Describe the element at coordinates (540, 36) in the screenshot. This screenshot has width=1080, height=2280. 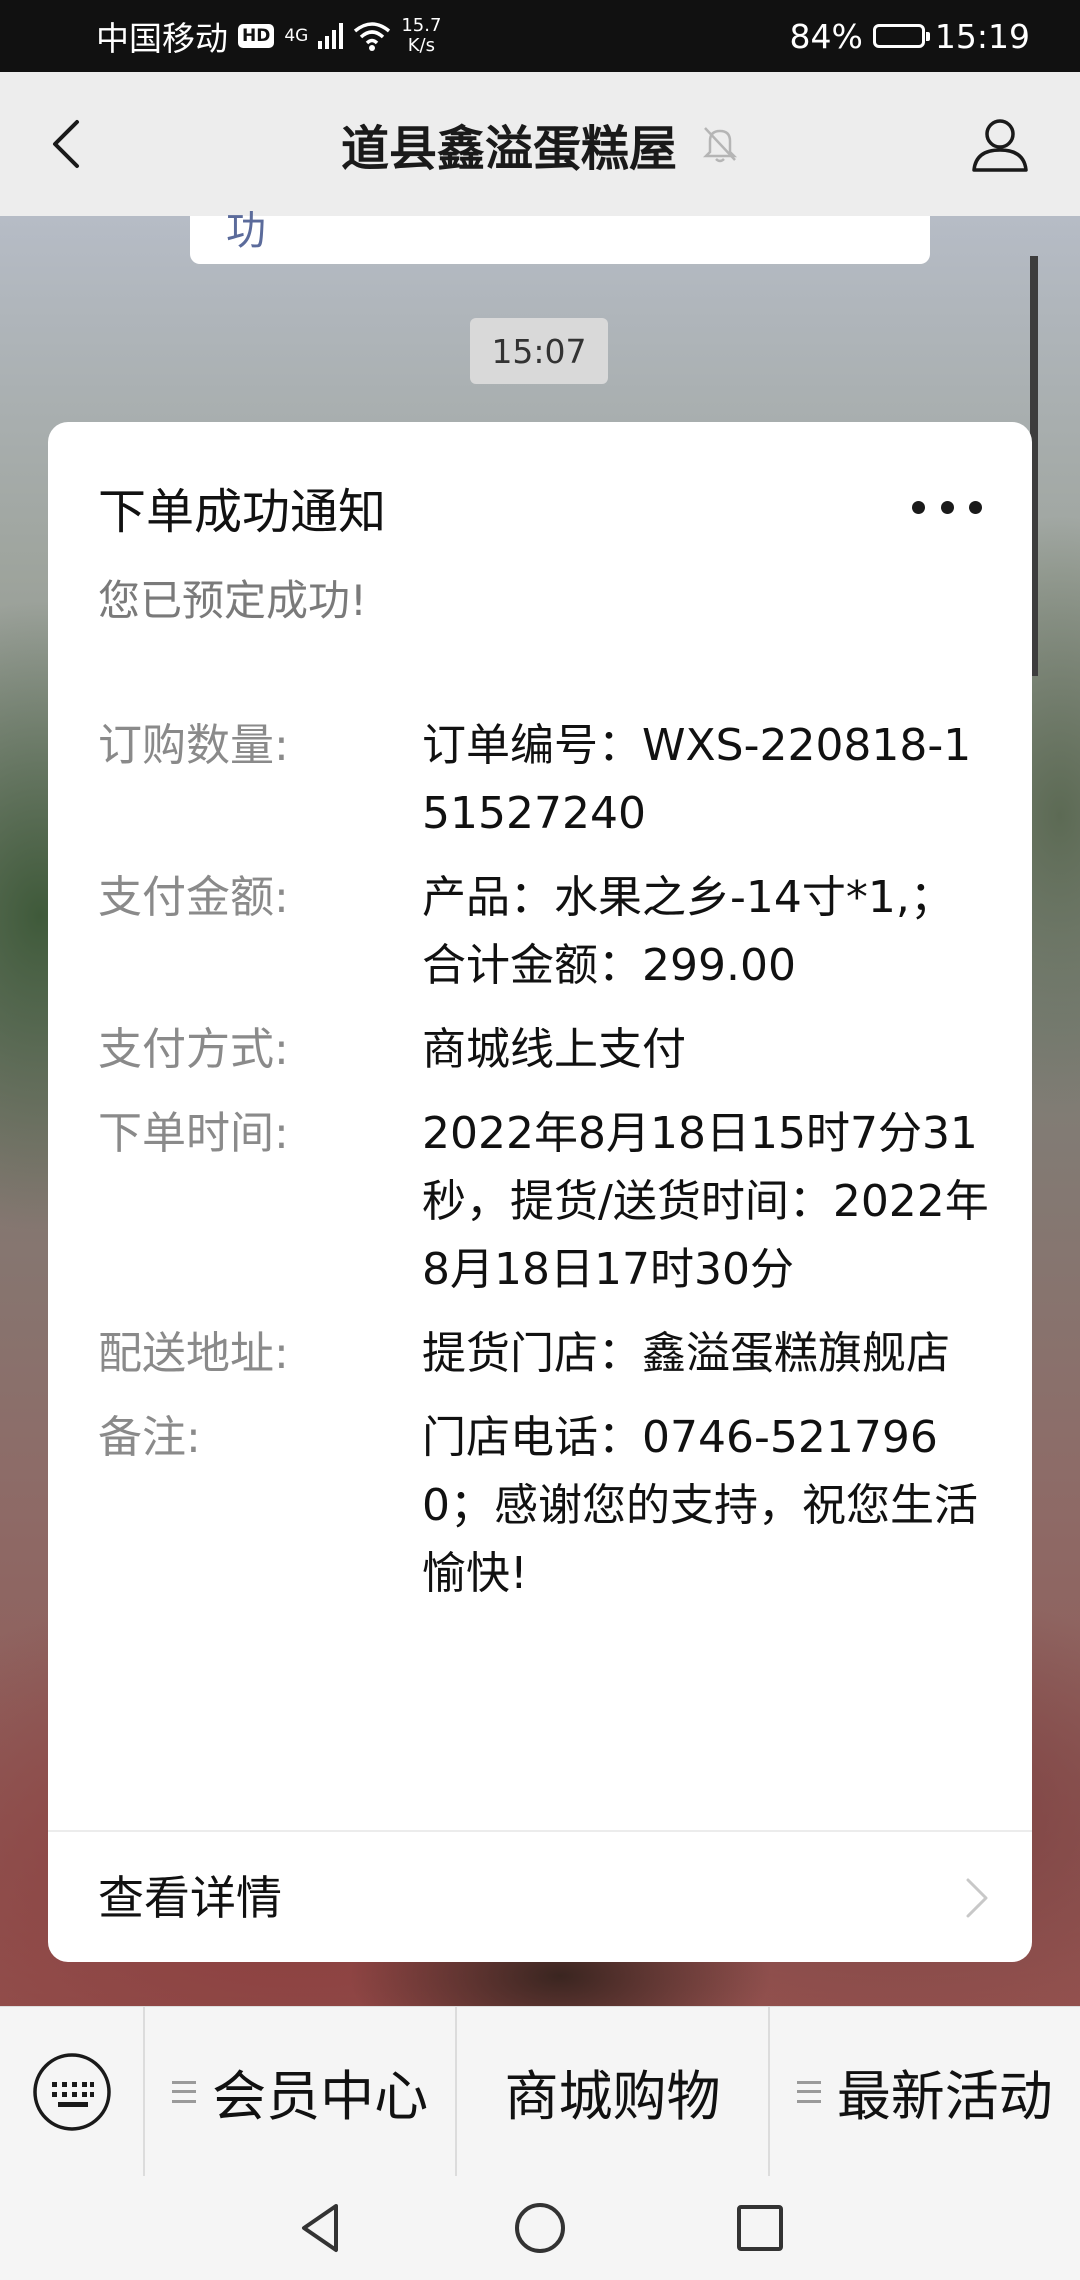
I see `status-bar: 中国移动 HD 4G 15.7 K/s 84% 15:19` at that location.